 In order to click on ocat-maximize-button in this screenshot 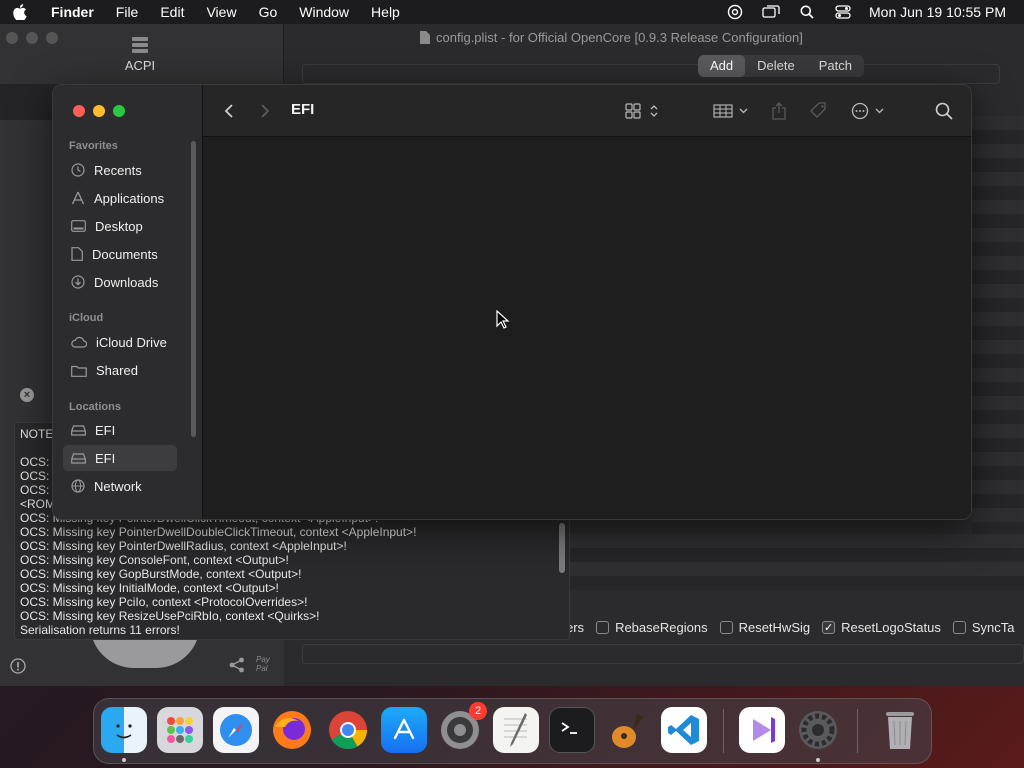, I will do `click(52, 38)`.